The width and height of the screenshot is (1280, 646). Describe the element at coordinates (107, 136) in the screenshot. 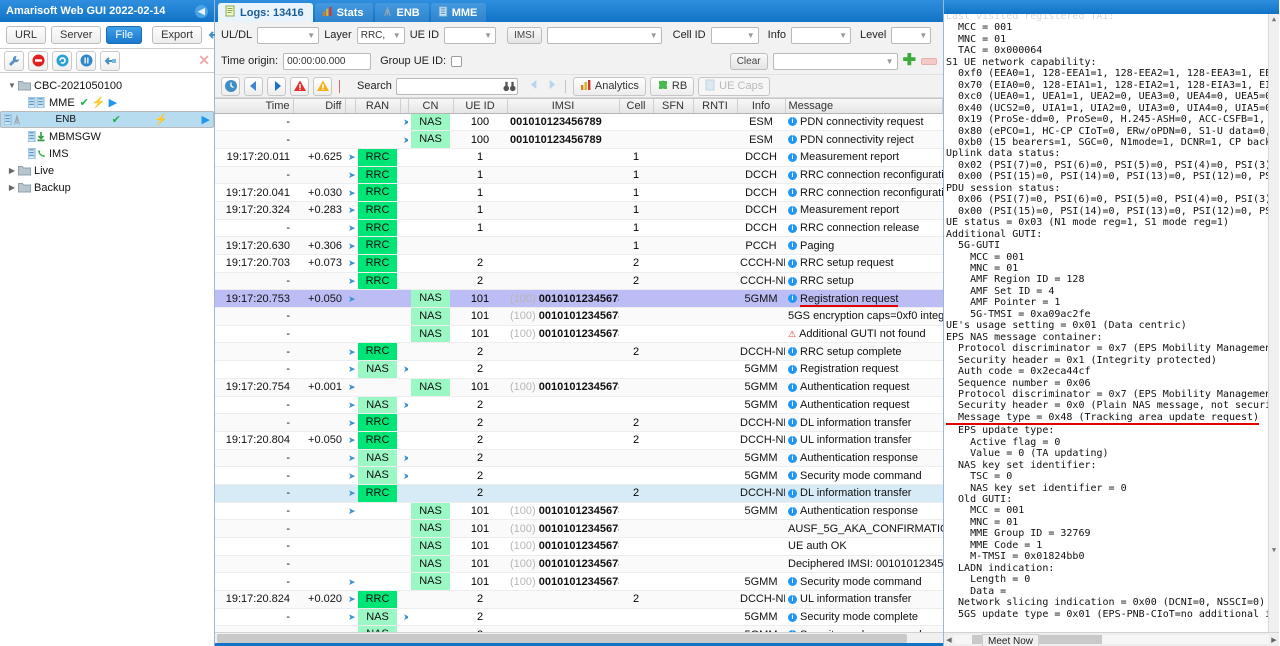

I see `tree-item-mbmsgw: MBMSGW` at that location.